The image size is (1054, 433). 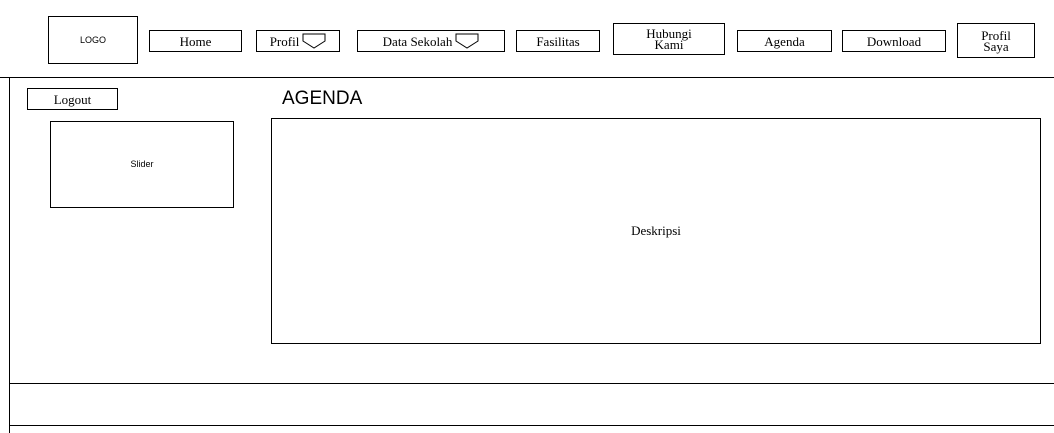 I want to click on page-title-text: AGENDA, so click(x=322, y=98).